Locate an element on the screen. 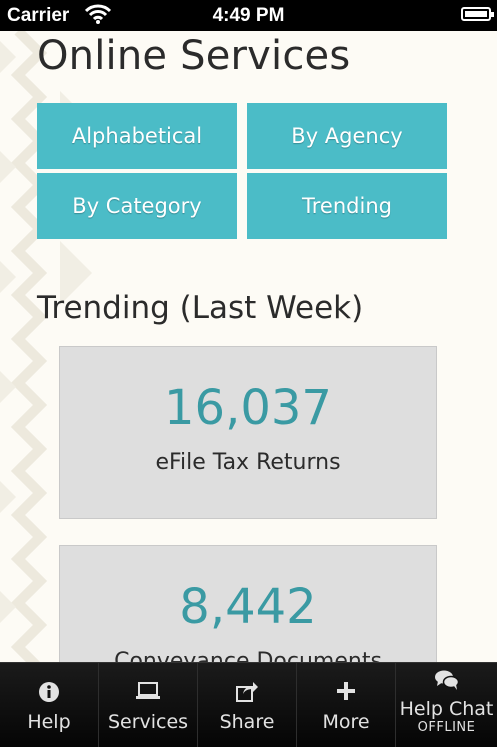 The image size is (497, 747). chat-bubbles-icon is located at coordinates (446, 680).